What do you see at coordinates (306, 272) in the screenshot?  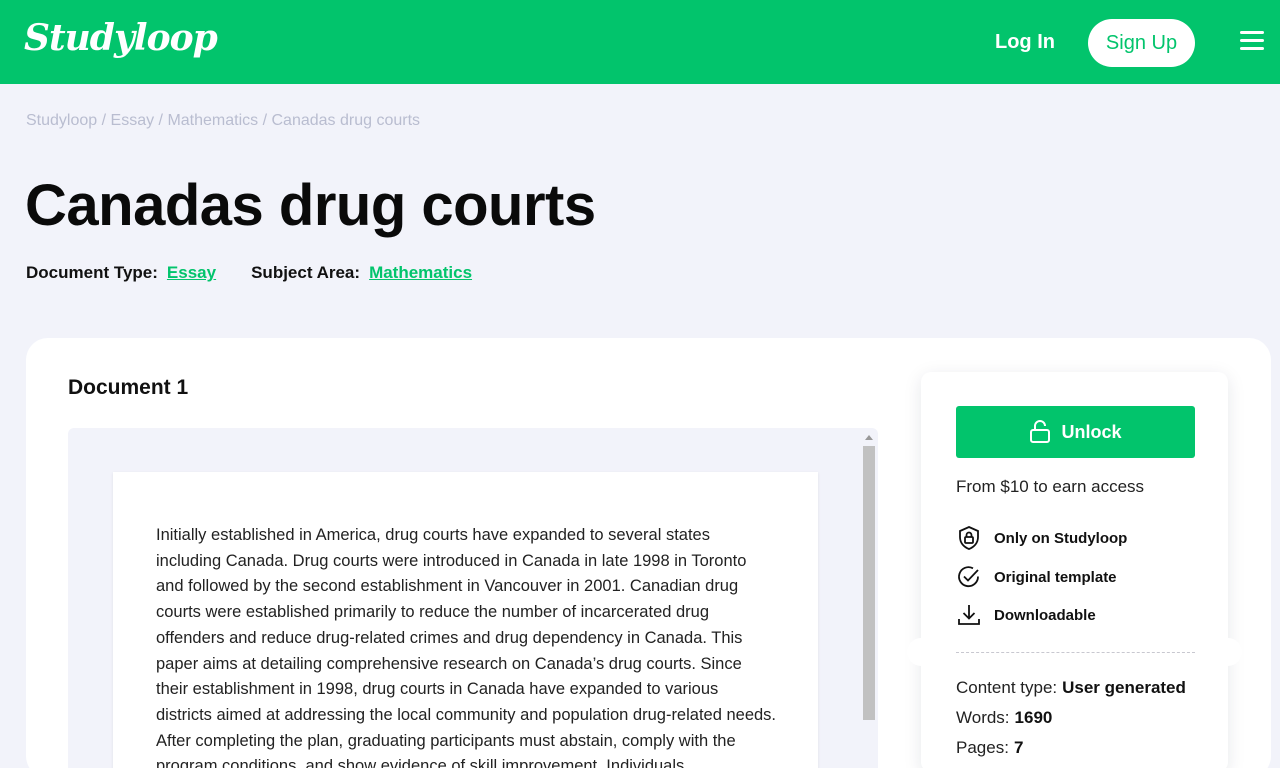 I see `subject-area-label: Subject Area:` at bounding box center [306, 272].